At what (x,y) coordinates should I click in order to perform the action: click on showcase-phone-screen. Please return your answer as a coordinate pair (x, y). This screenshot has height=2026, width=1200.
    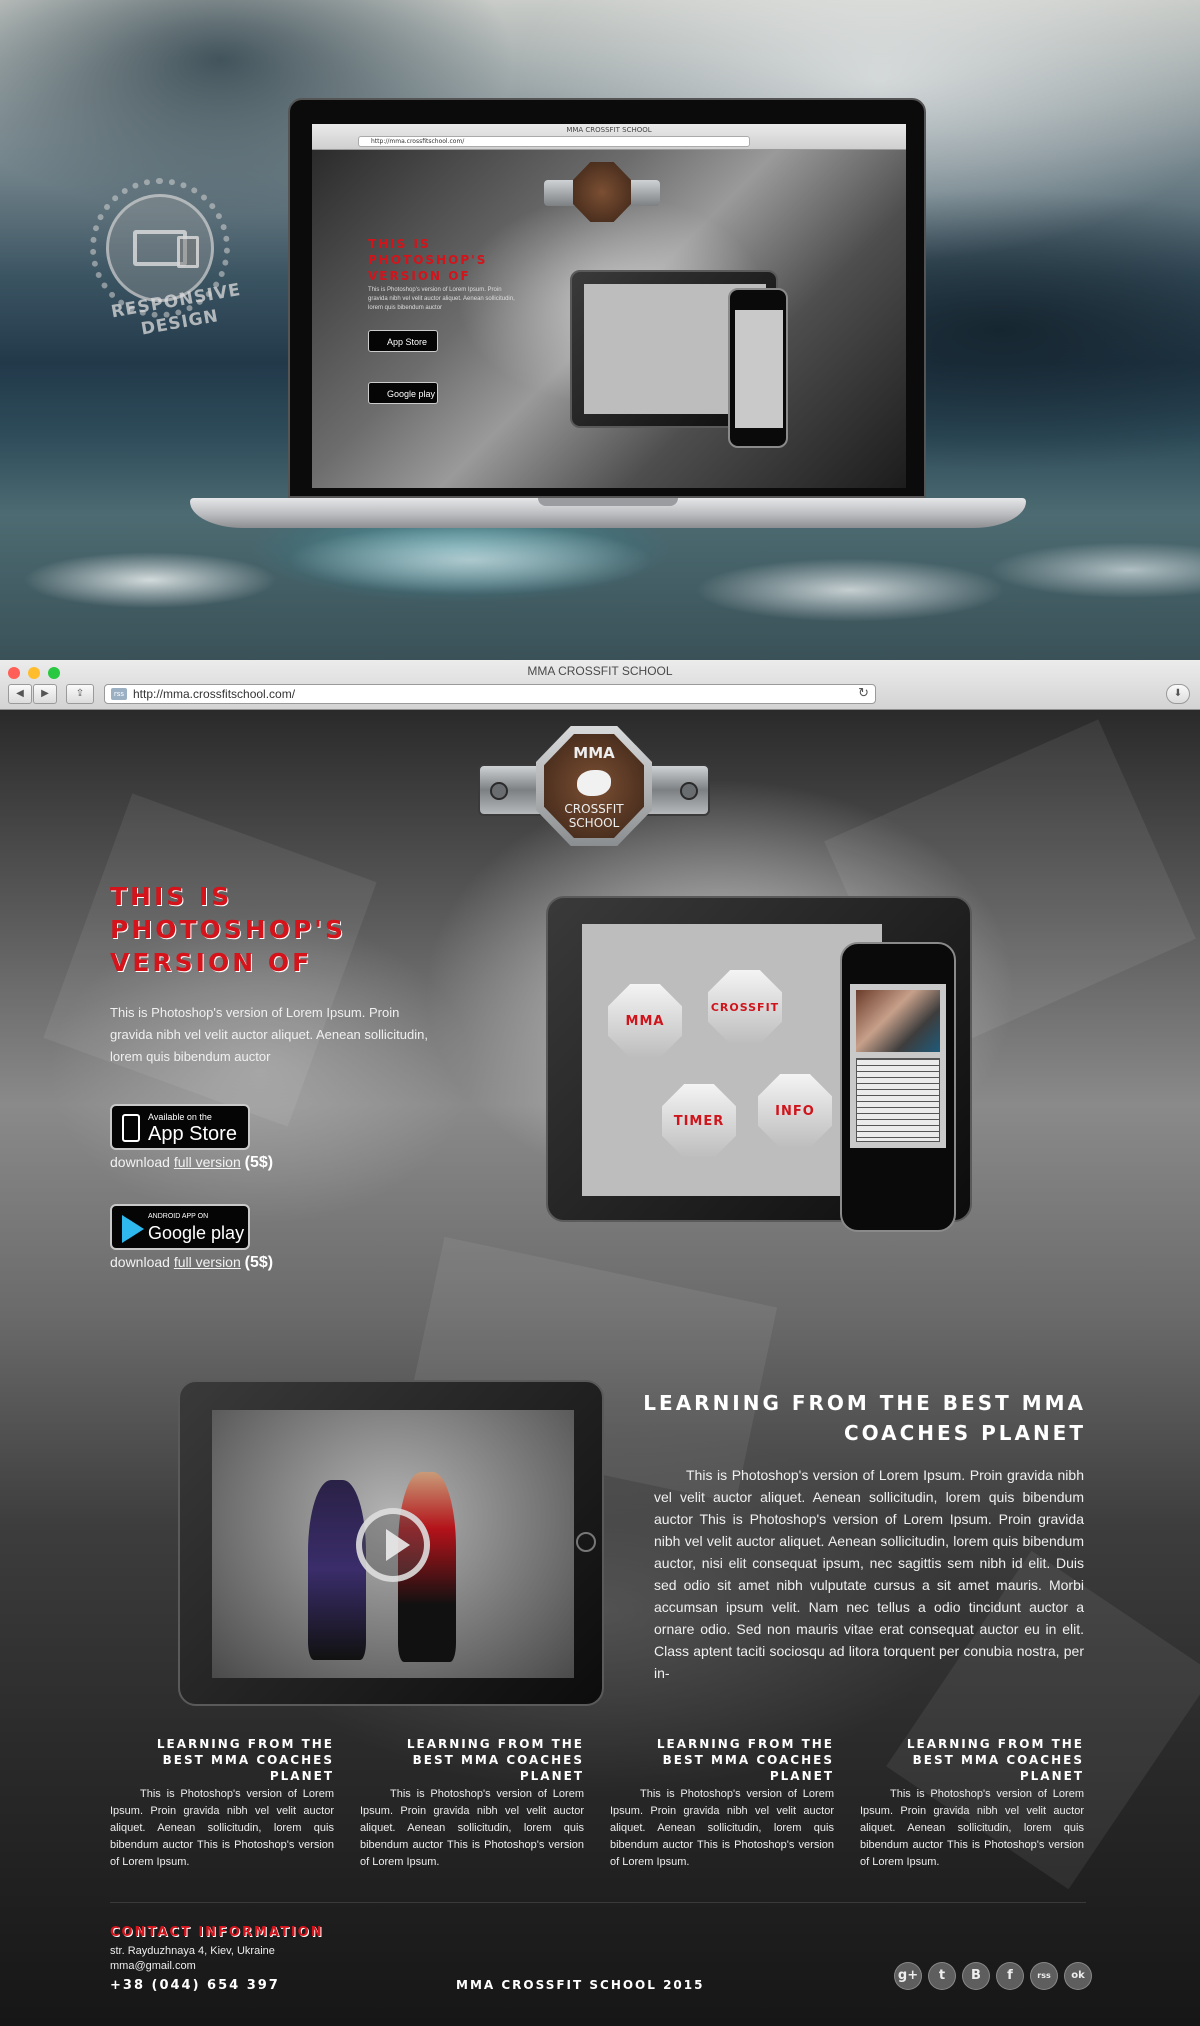
    Looking at the image, I should click on (898, 1066).